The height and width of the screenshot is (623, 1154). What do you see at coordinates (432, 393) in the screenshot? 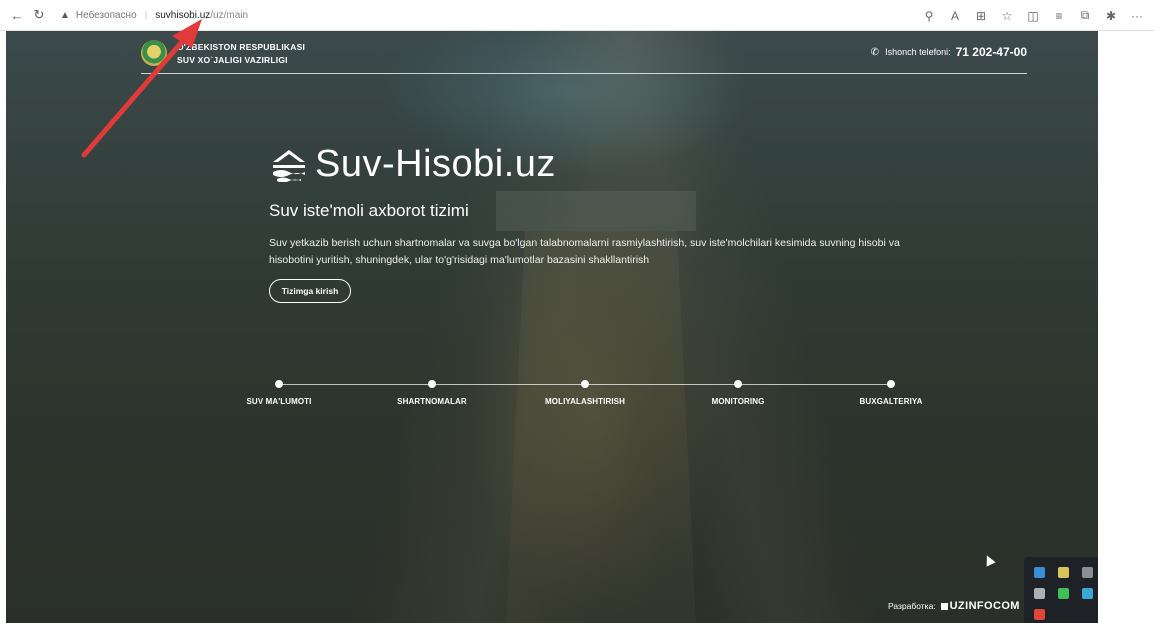
I see `step-shartnomalar: SHARTNOMALAR` at bounding box center [432, 393].